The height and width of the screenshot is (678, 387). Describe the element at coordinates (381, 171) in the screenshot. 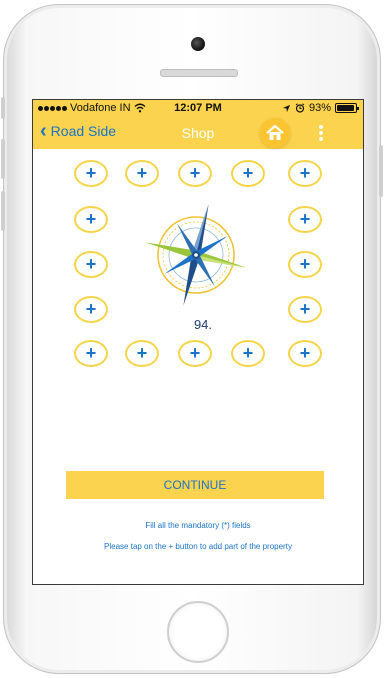

I see `power-button` at that location.